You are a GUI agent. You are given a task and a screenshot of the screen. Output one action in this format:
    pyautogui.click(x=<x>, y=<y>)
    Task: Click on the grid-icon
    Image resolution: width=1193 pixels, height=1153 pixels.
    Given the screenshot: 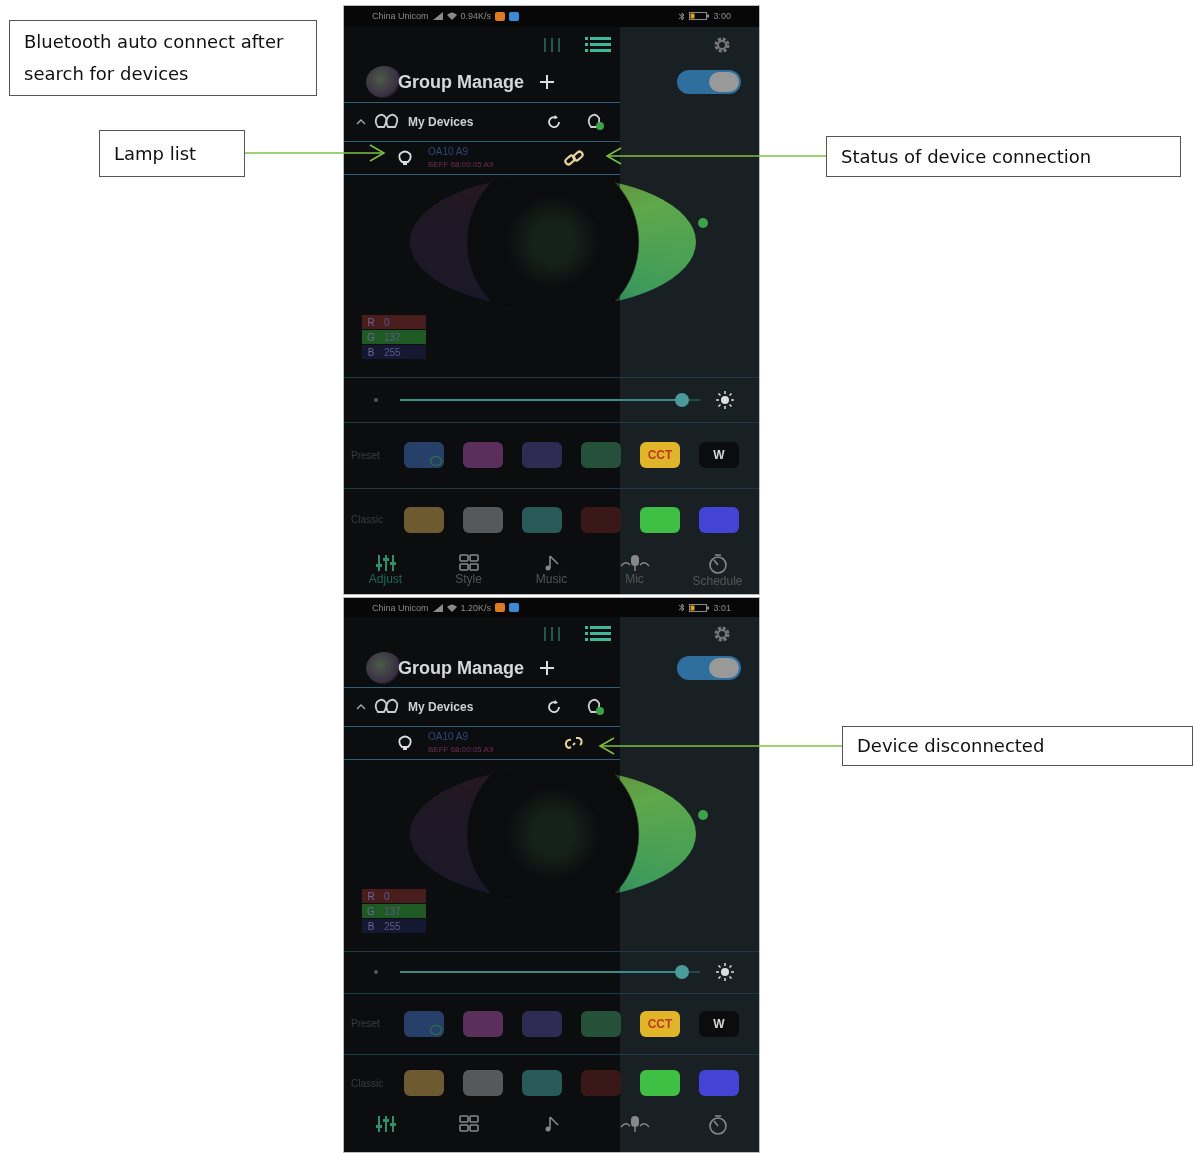 What is the action you would take?
    pyautogui.click(x=468, y=563)
    